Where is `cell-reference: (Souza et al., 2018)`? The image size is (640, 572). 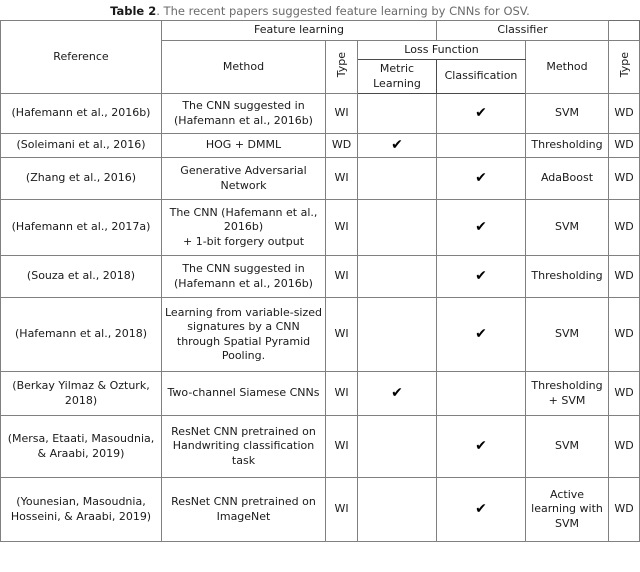
cell-reference: (Souza et al., 2018) is located at coordinates (81, 276).